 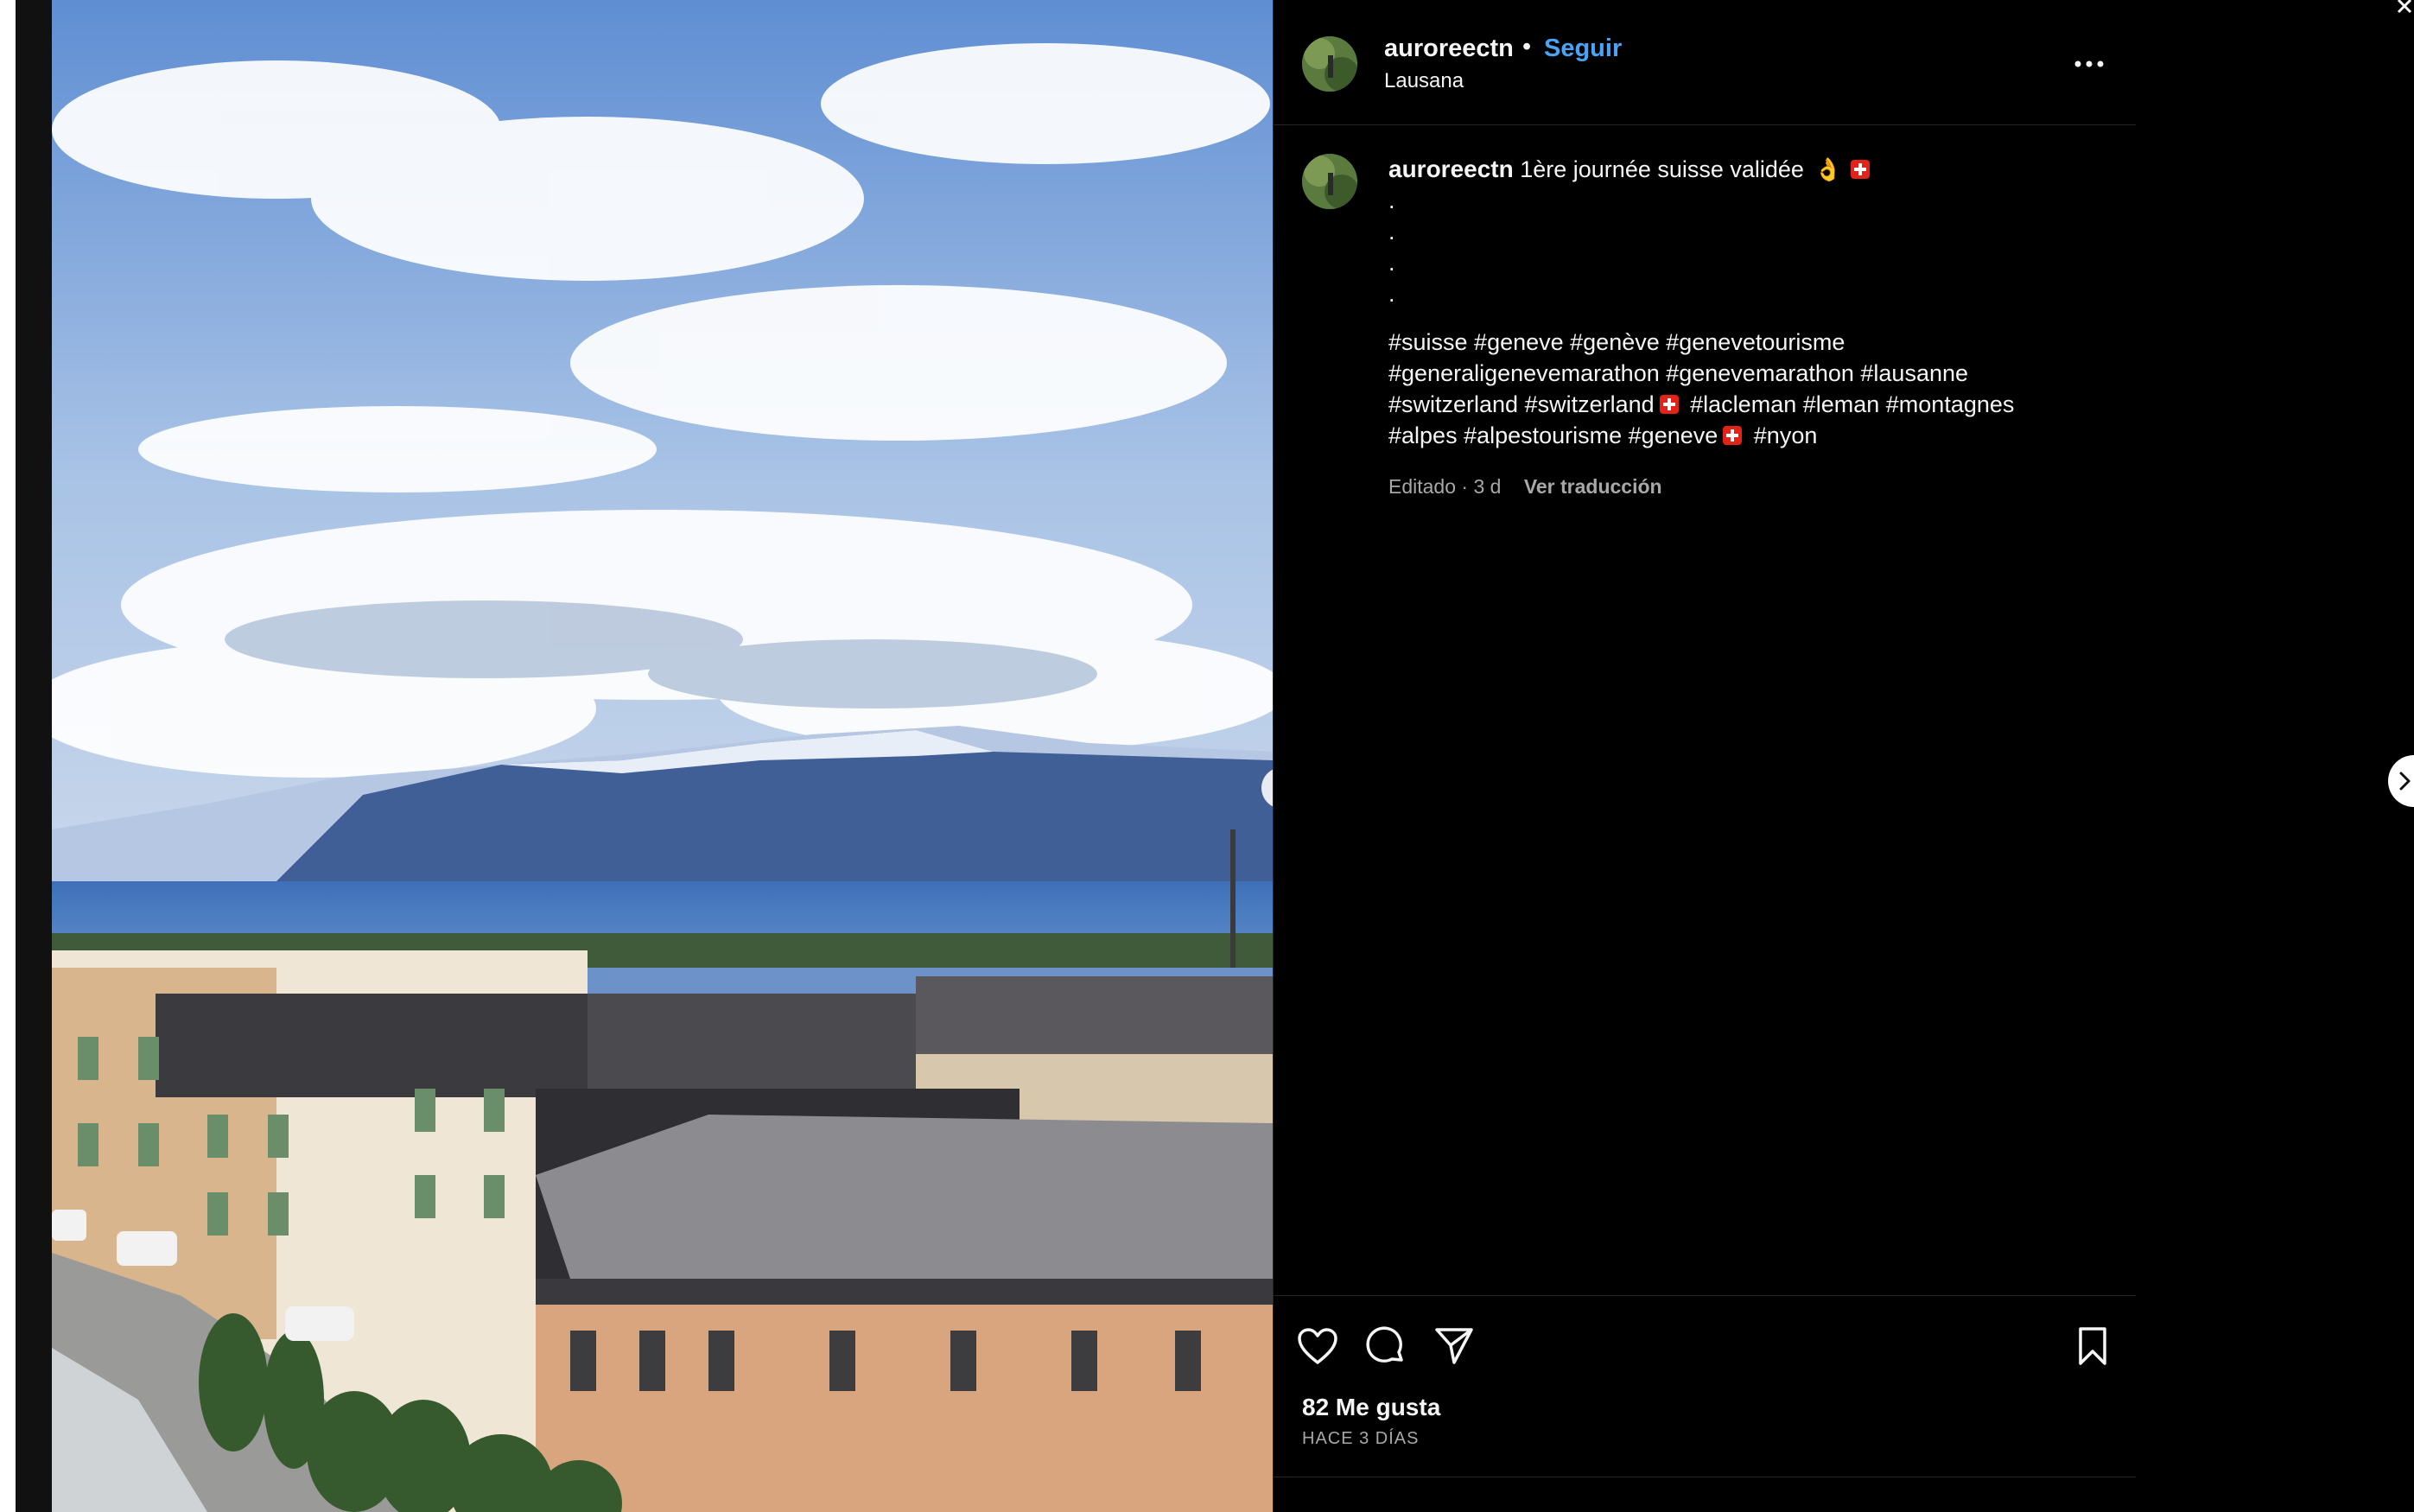 I want to click on window-edge, so click(x=26, y=756).